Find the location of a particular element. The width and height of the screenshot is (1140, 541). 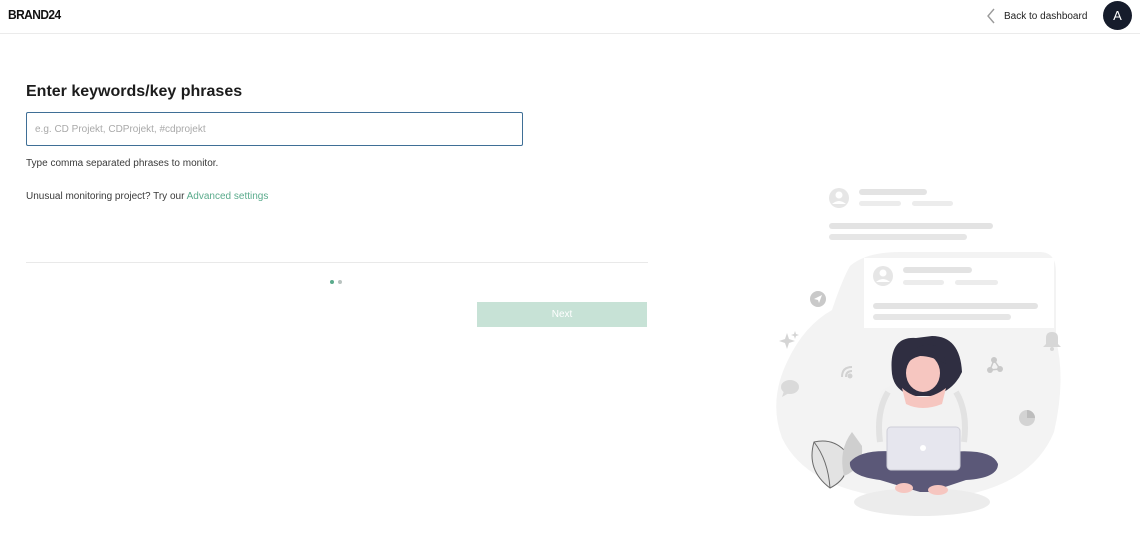

back-to-dashboard-label: Back to dashboard is located at coordinates (1046, 16).